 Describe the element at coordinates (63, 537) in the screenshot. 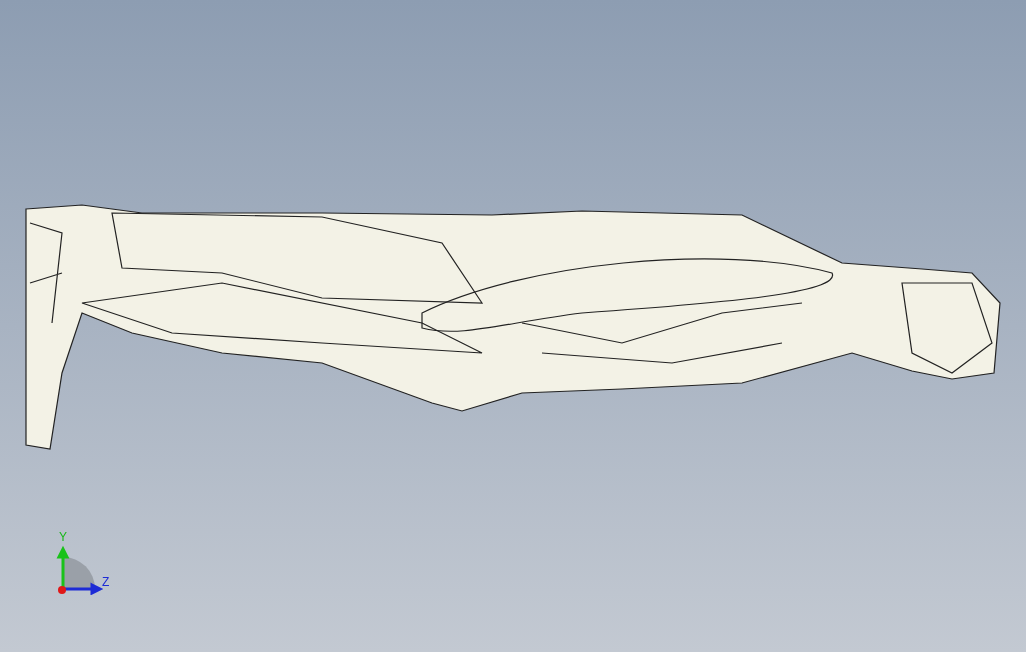

I see `y-axis-label: Y` at that location.